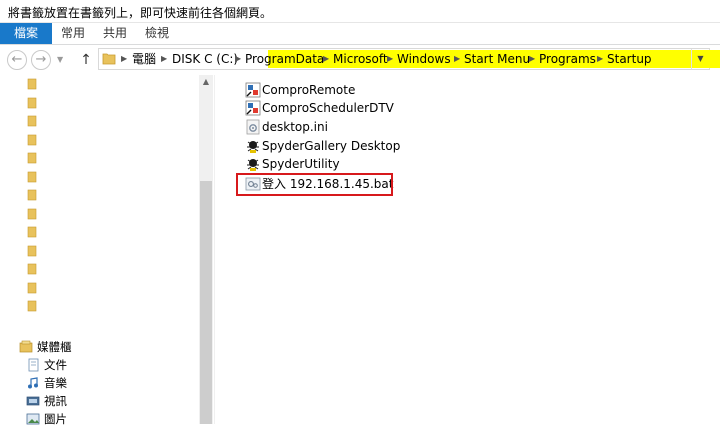  Describe the element at coordinates (99, 365) in the screenshot. I see `nav-item-documents: 文件` at that location.